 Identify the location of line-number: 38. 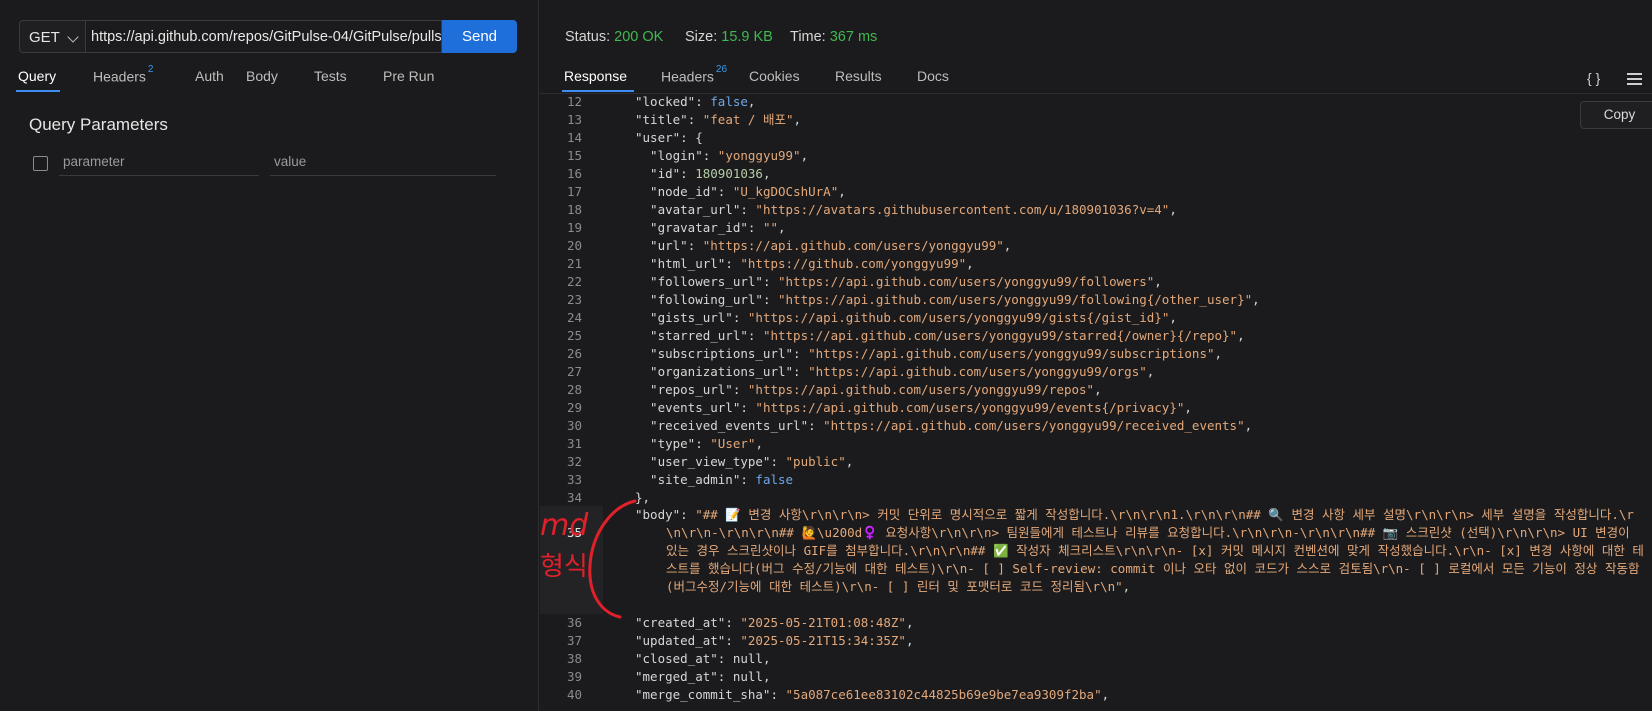
(574, 658).